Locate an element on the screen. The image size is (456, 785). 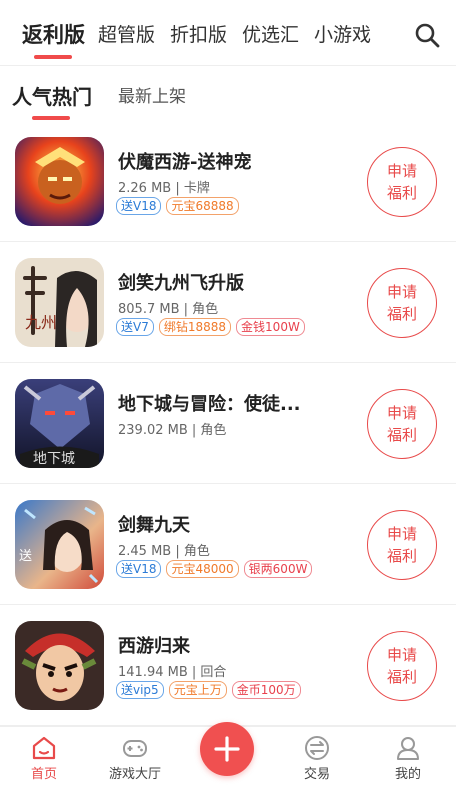
nav-game-hall-label: 游戏大厅 is located at coordinates (134, 774).